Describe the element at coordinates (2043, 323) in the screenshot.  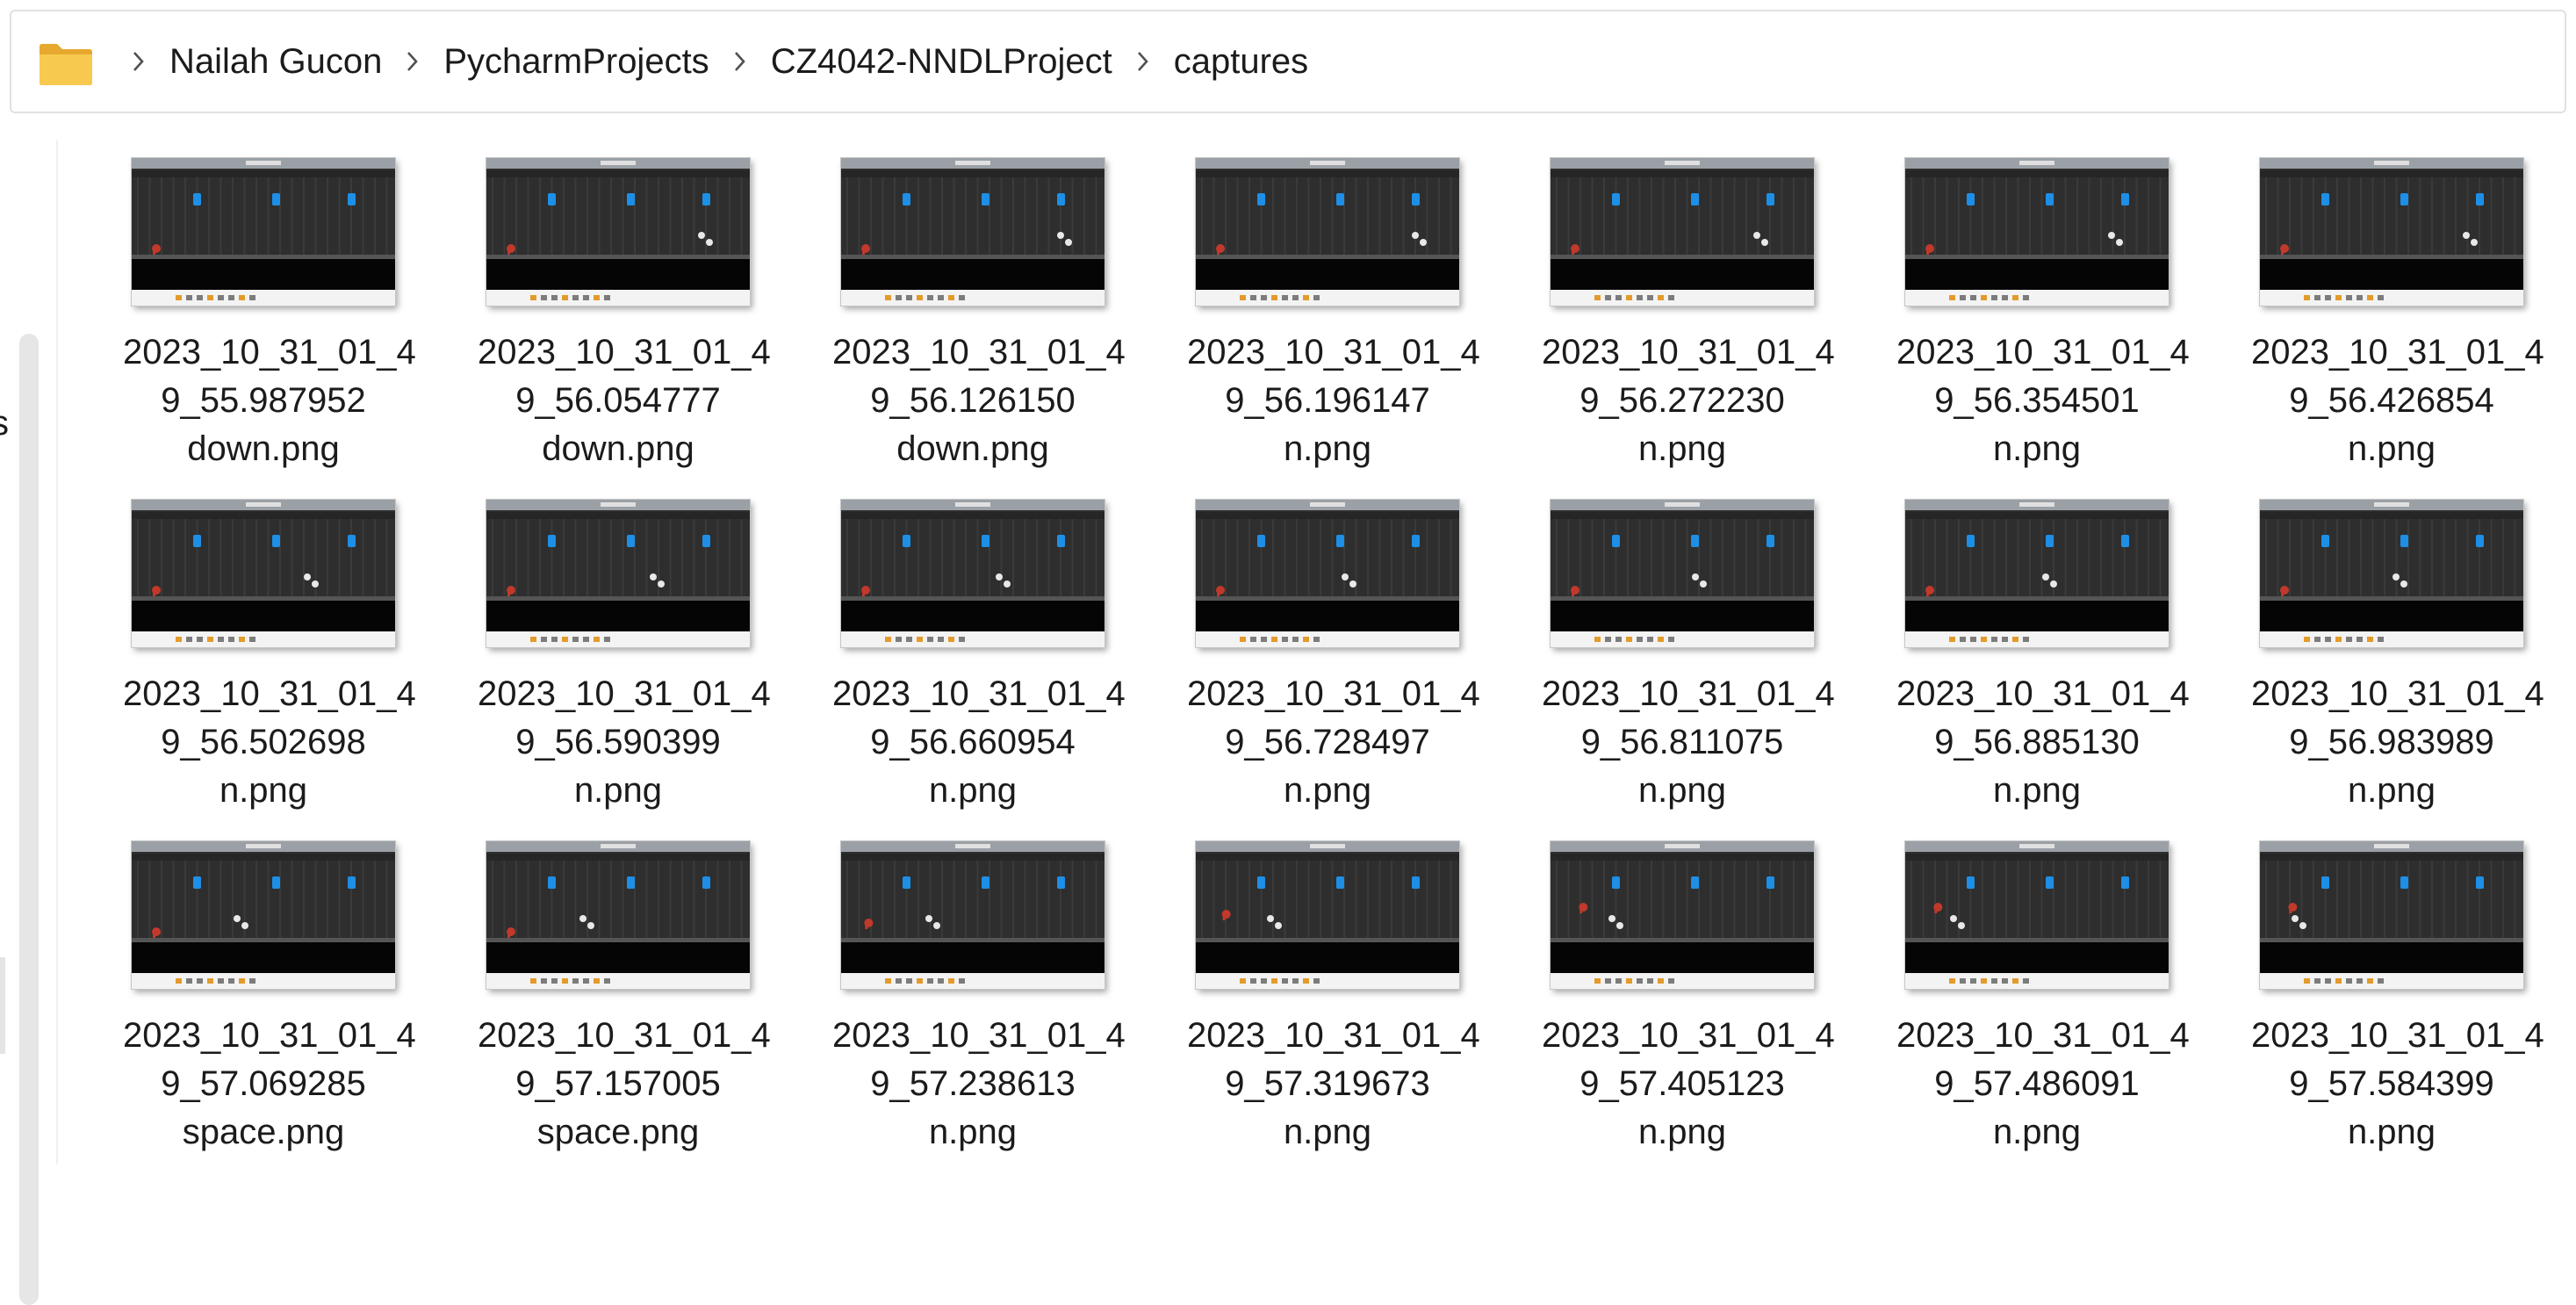
I see `file-item: 2023_10_31_01_4 9_56.354501 n.png` at that location.